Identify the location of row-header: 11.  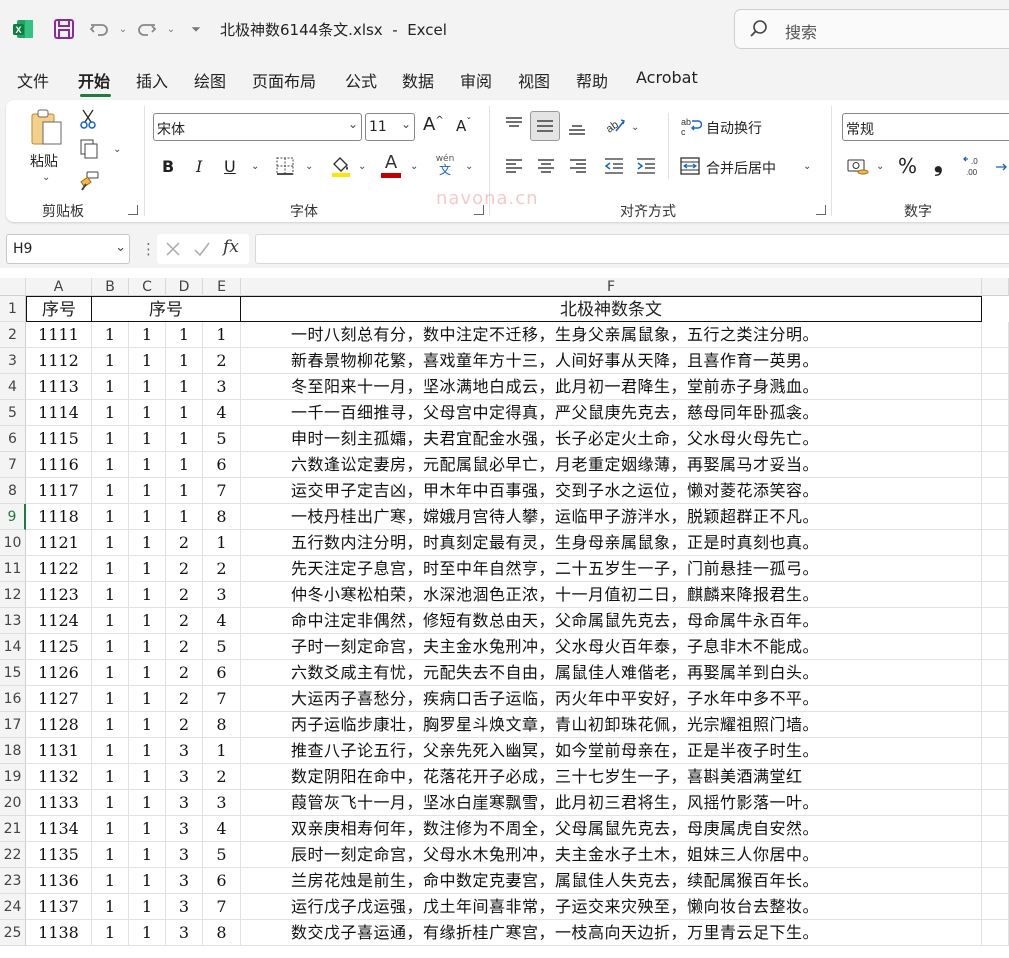
(13, 569).